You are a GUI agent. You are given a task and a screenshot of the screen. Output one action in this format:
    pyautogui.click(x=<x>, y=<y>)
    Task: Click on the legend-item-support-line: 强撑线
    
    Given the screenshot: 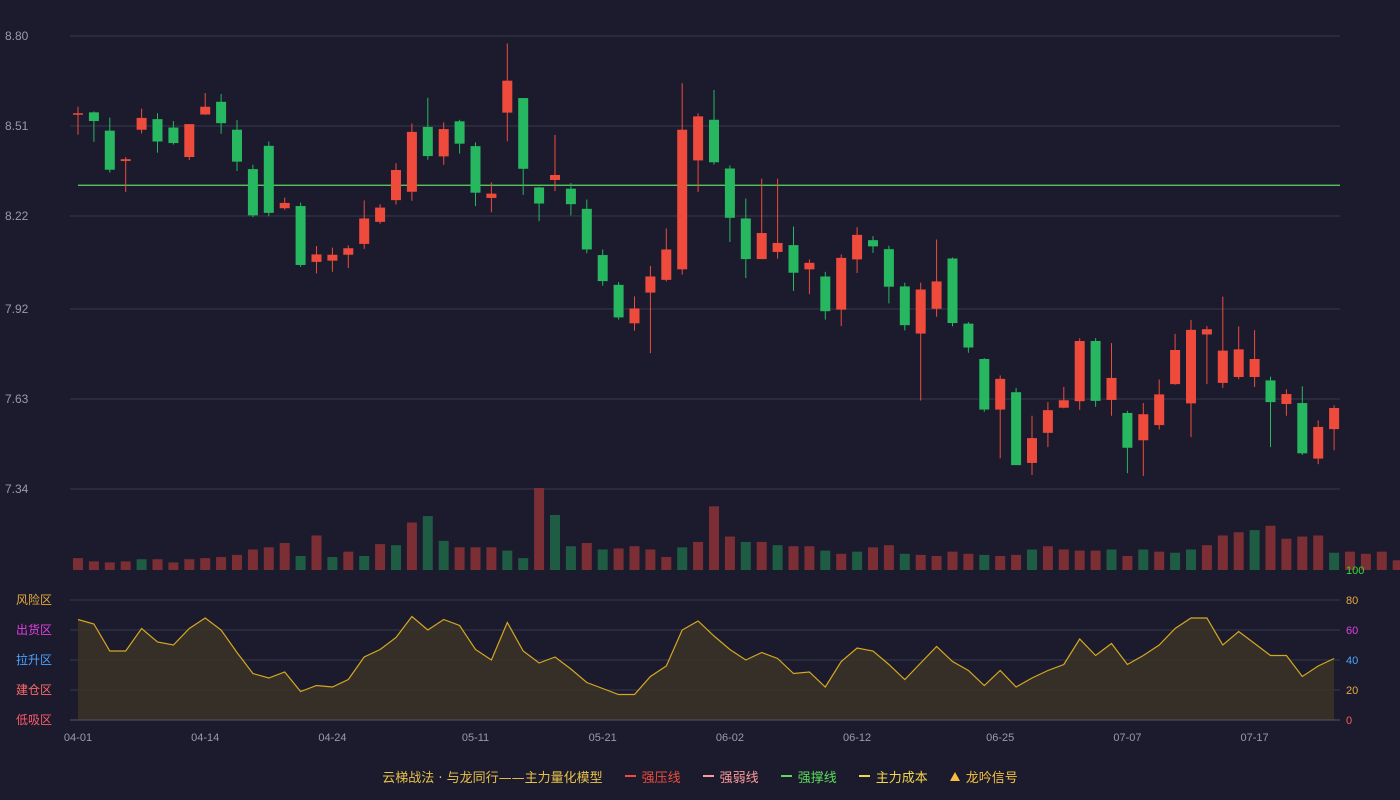 What is the action you would take?
    pyautogui.click(x=808, y=776)
    